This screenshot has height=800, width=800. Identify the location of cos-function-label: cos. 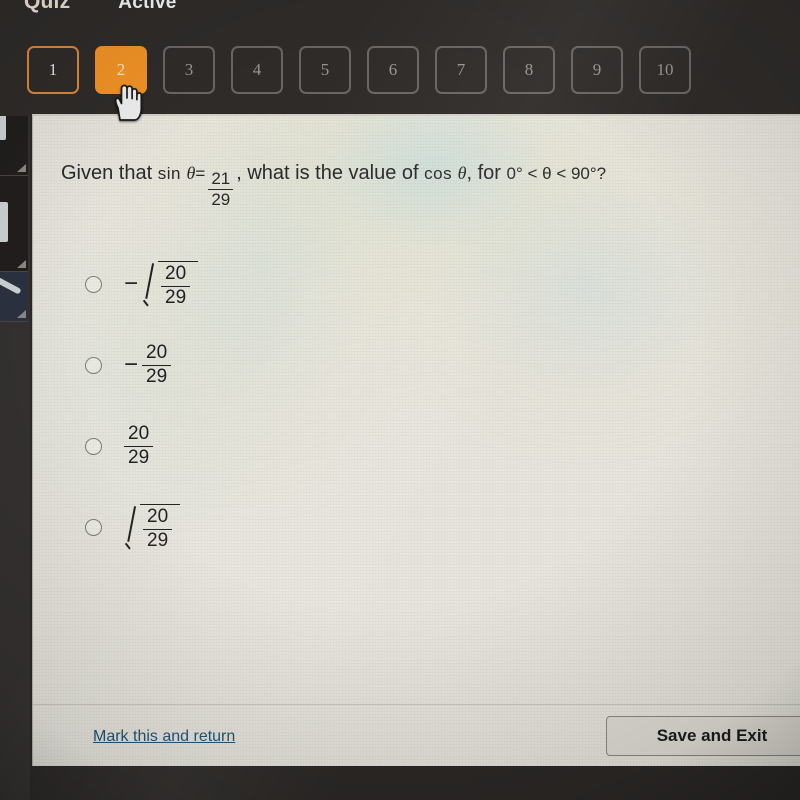
(438, 173).